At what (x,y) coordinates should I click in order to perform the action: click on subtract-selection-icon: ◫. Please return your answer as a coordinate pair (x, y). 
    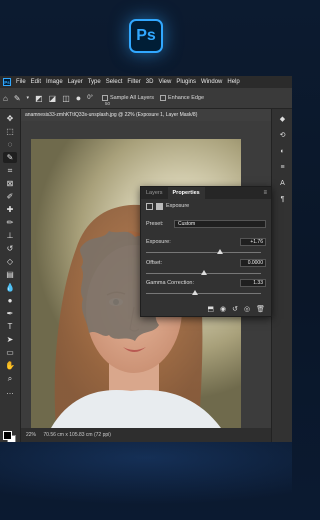
    Looking at the image, I should click on (66, 98).